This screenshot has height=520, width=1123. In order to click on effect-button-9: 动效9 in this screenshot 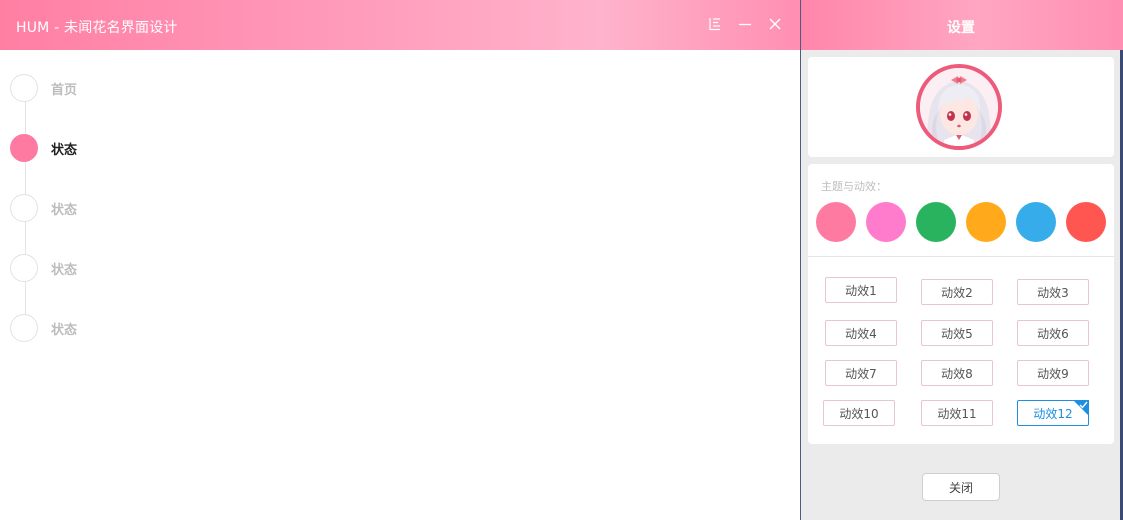, I will do `click(1053, 373)`.